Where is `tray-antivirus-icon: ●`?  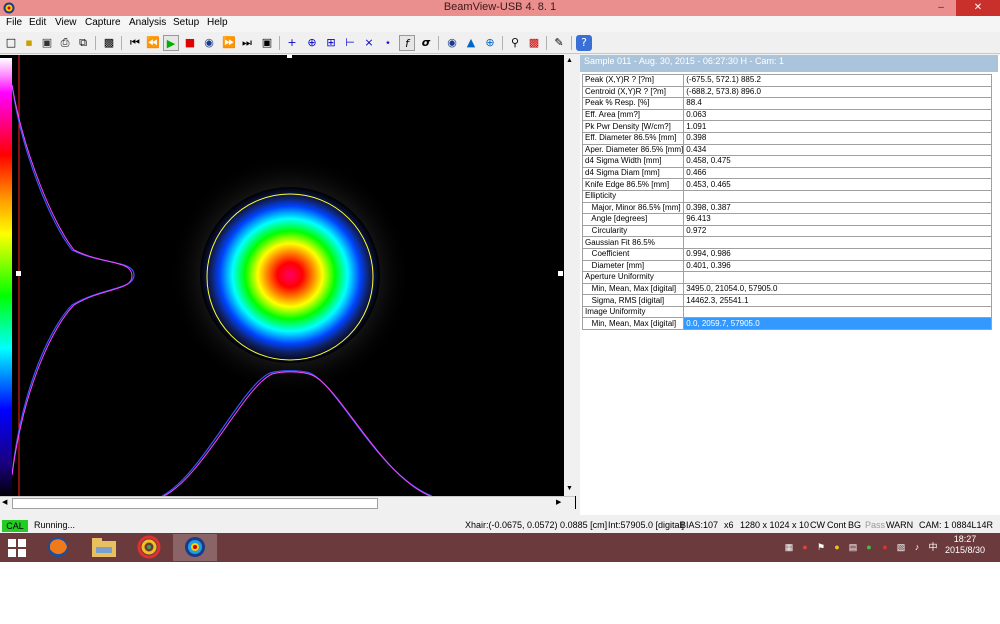 tray-antivirus-icon: ● is located at coordinates (885, 547).